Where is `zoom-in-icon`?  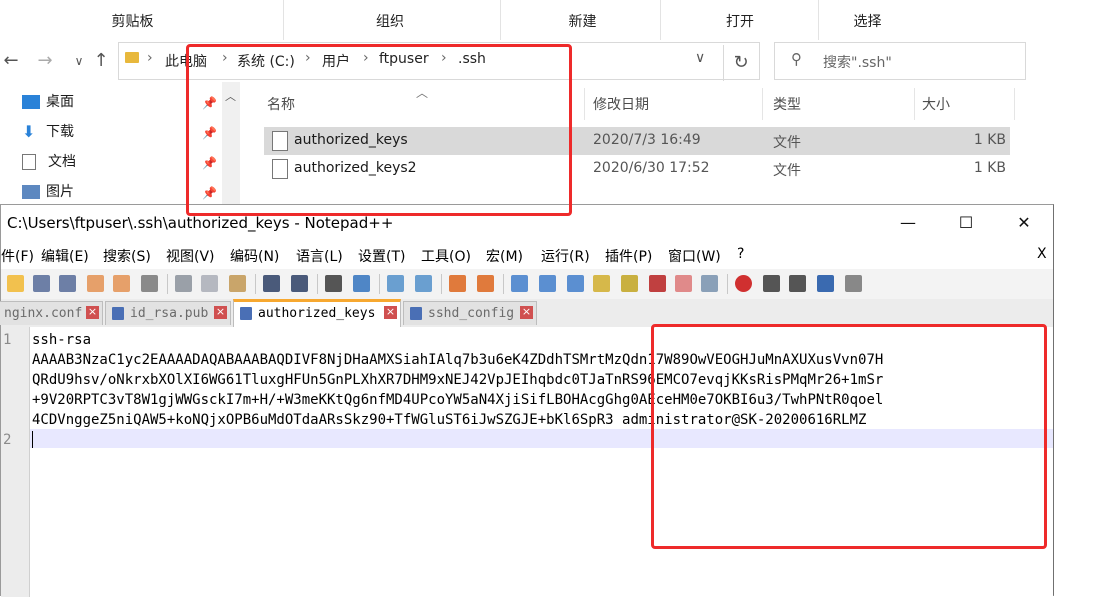 zoom-in-icon is located at coordinates (395, 283).